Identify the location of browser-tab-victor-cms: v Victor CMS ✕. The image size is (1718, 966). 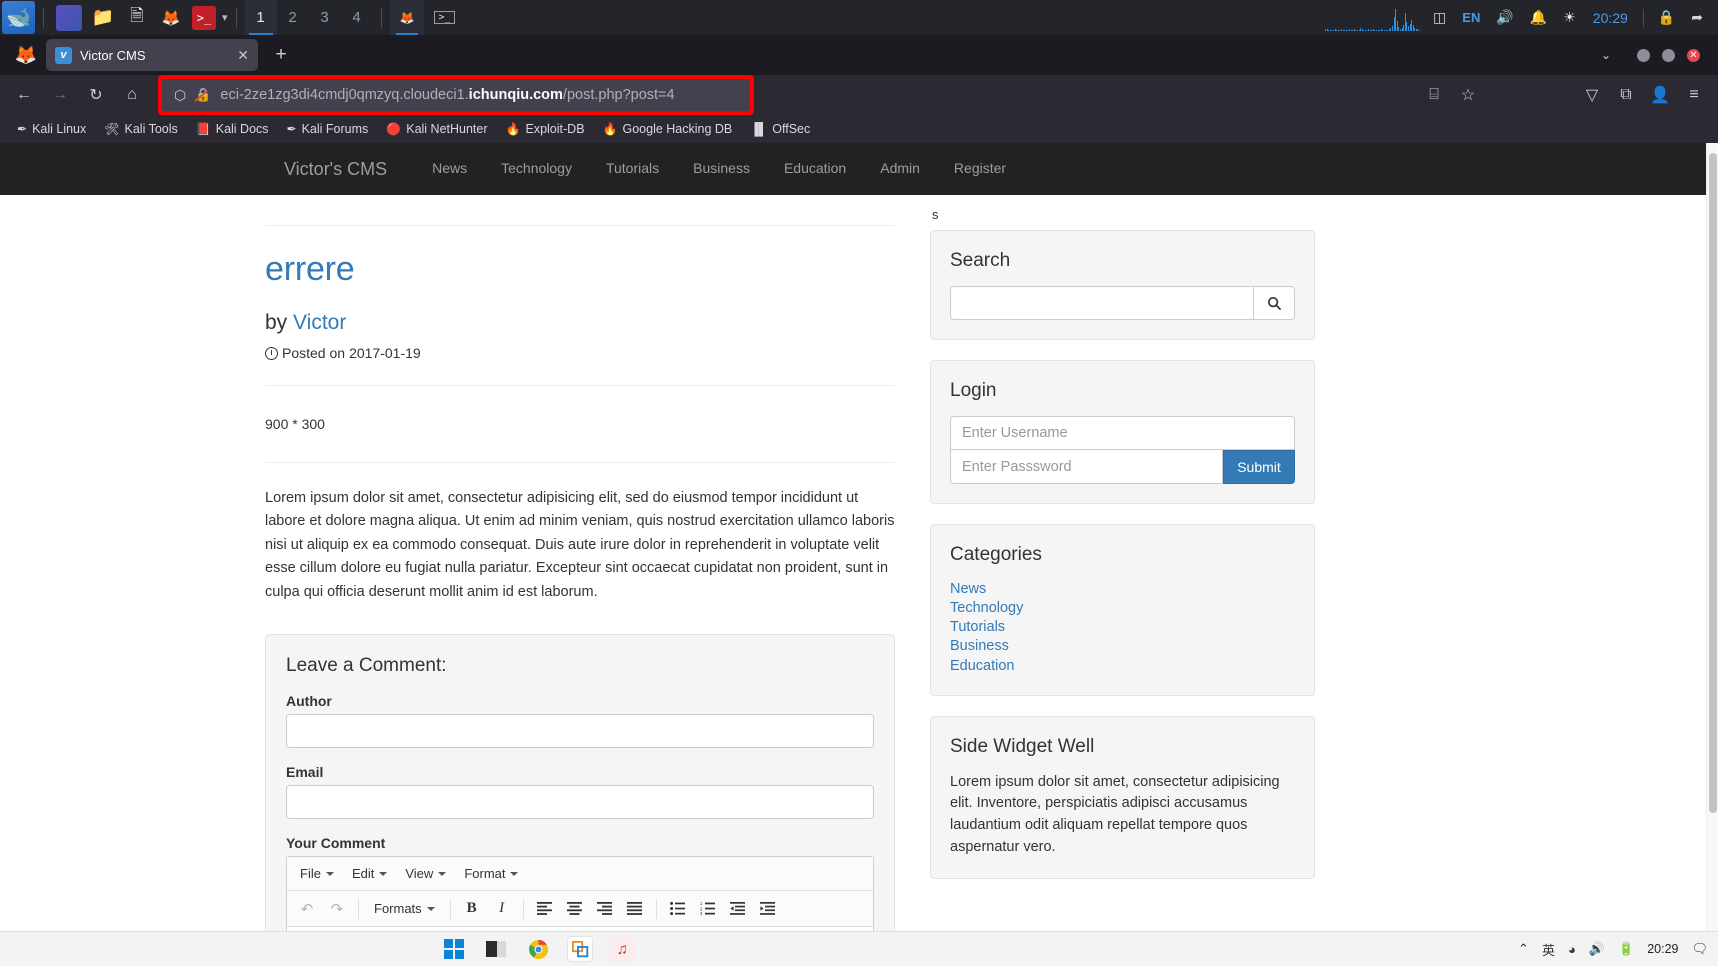
(152, 55).